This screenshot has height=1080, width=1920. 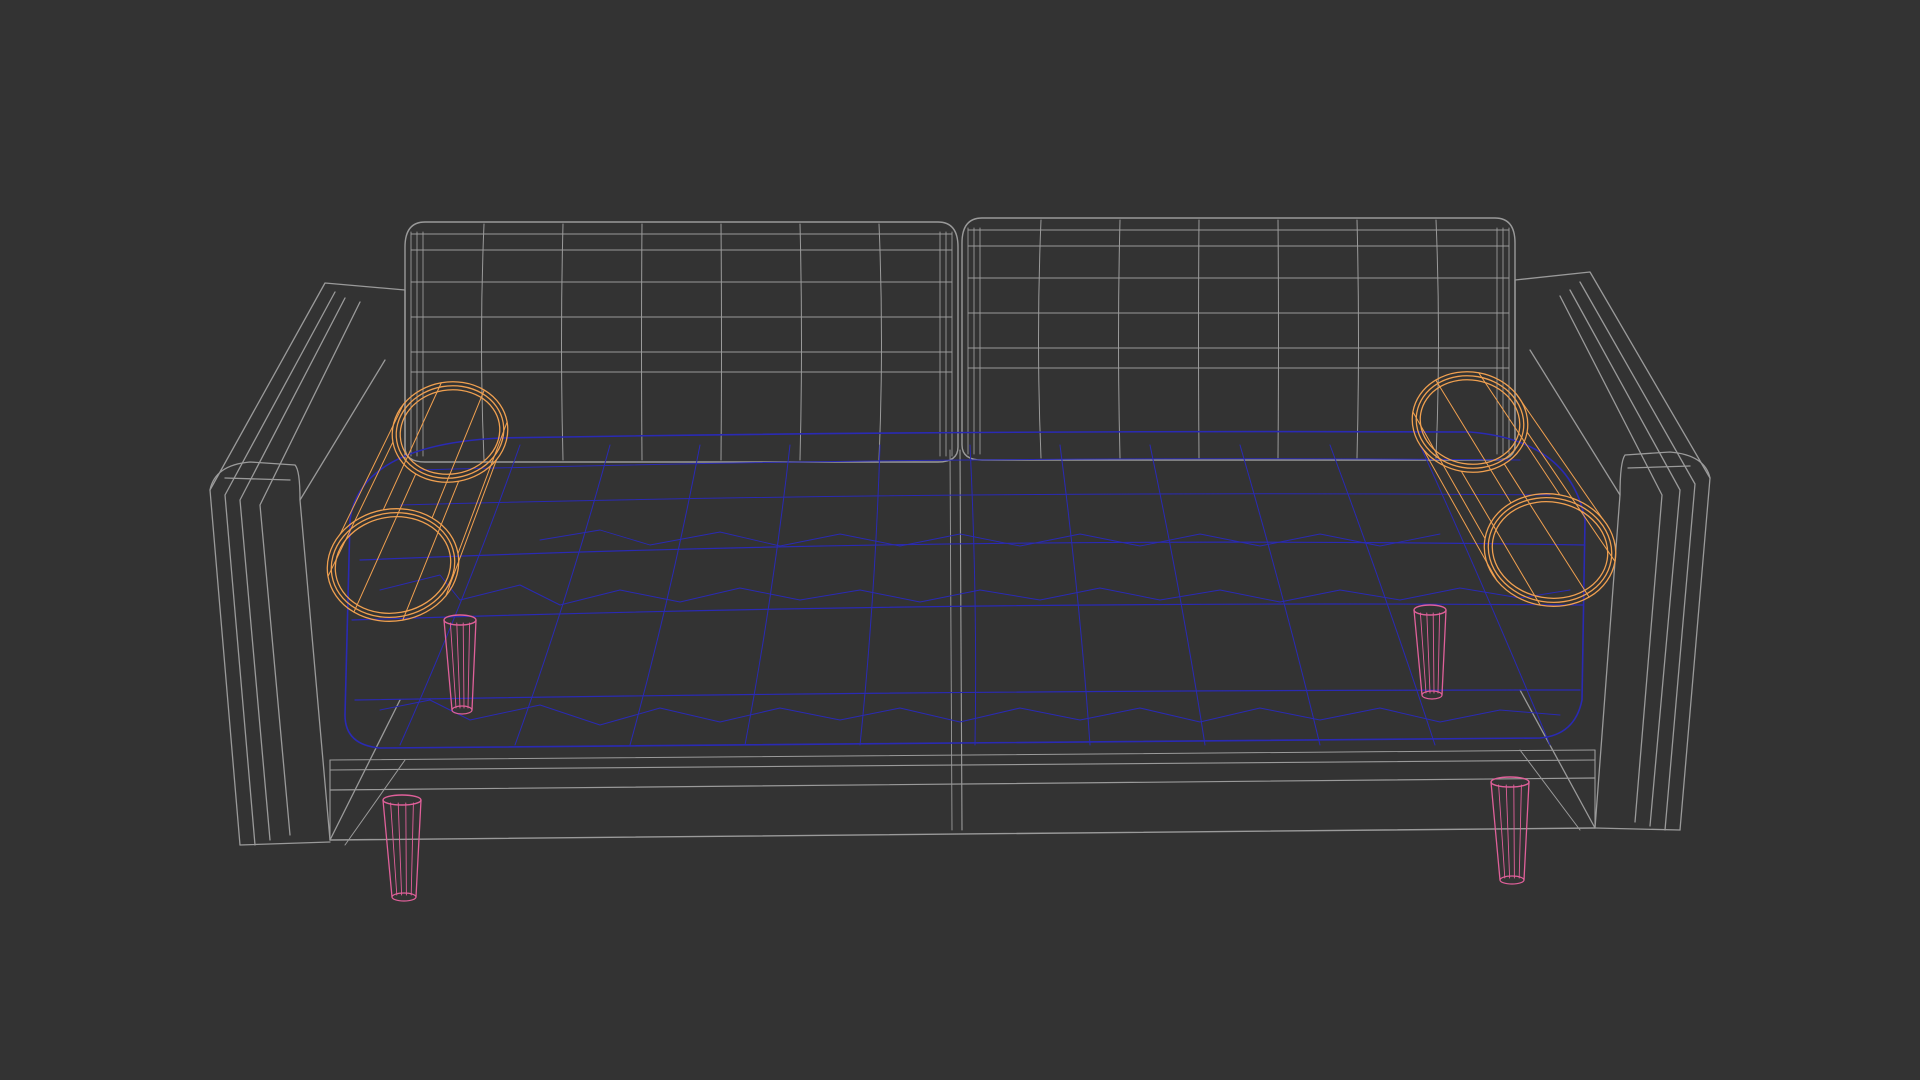 I want to click on armrest-right, so click(x=1612, y=551).